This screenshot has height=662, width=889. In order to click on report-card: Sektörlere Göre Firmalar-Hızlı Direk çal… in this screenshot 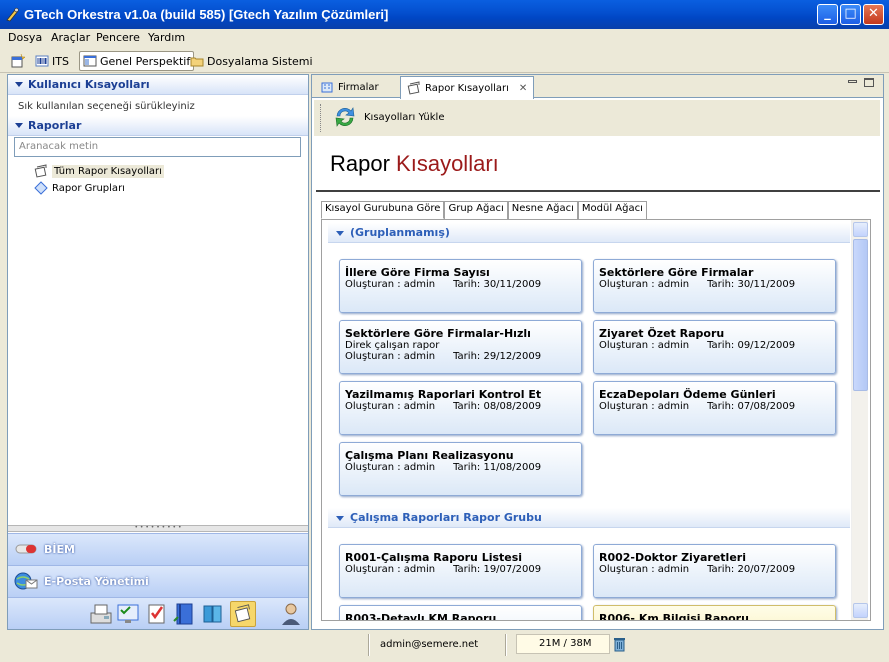, I will do `click(460, 347)`.